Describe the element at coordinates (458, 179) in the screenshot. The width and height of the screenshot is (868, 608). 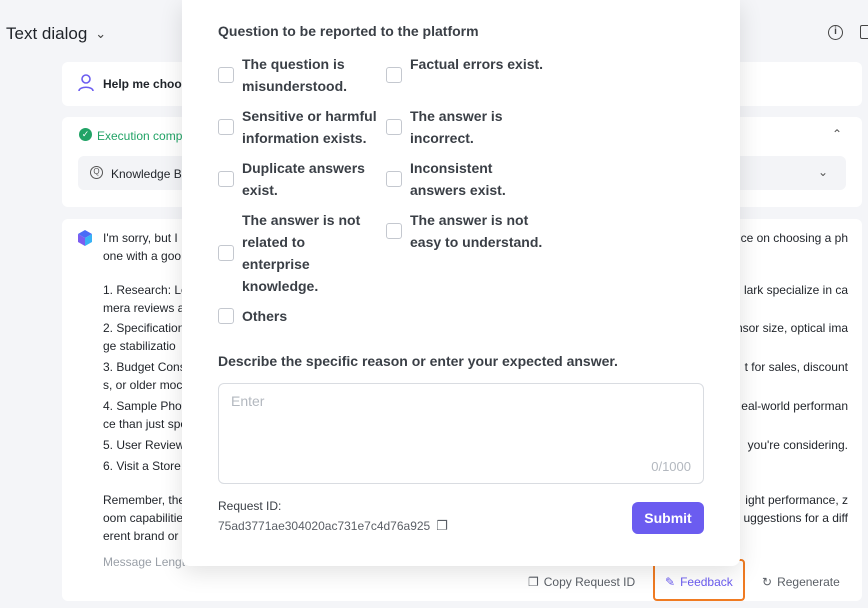
I see `option-label: Inconsistent answers exist.` at that location.